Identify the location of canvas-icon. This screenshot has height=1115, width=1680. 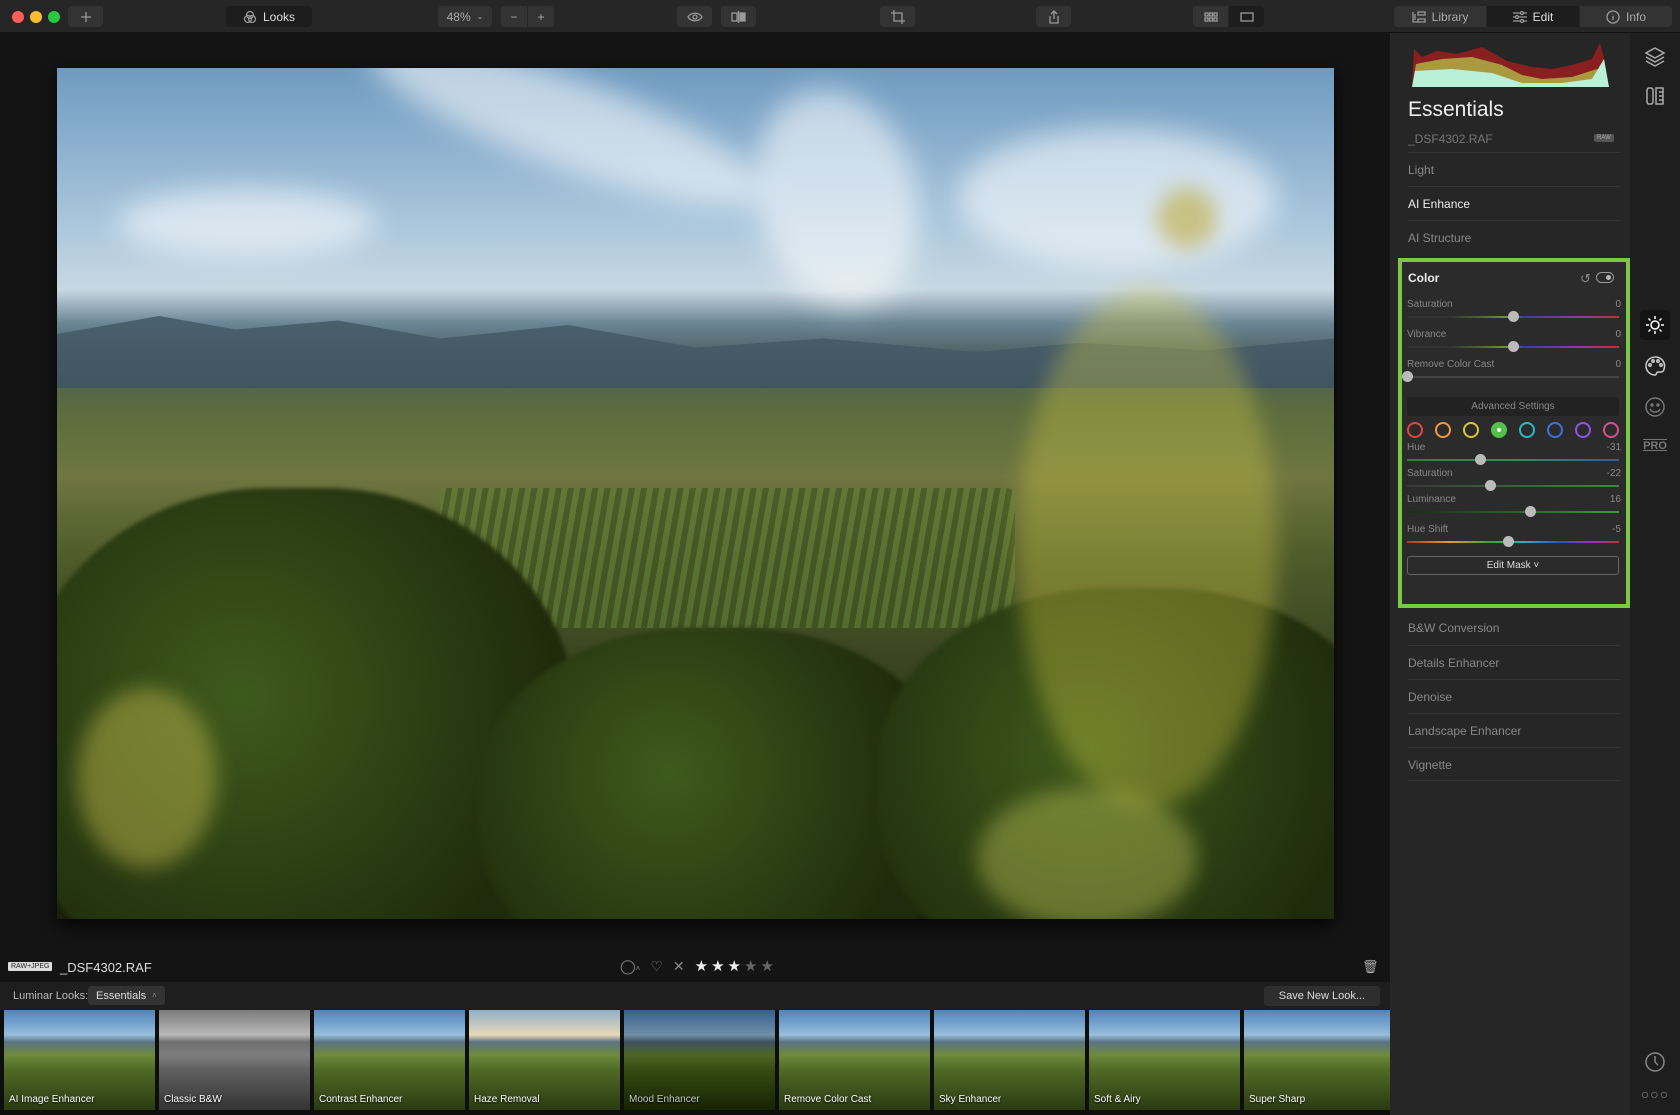
(1655, 96).